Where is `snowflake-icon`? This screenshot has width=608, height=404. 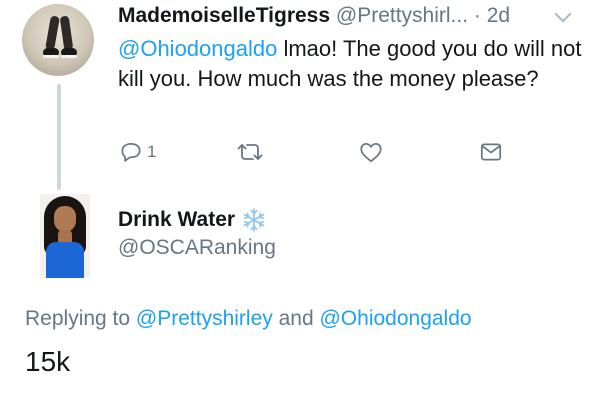
snowflake-icon is located at coordinates (254, 220).